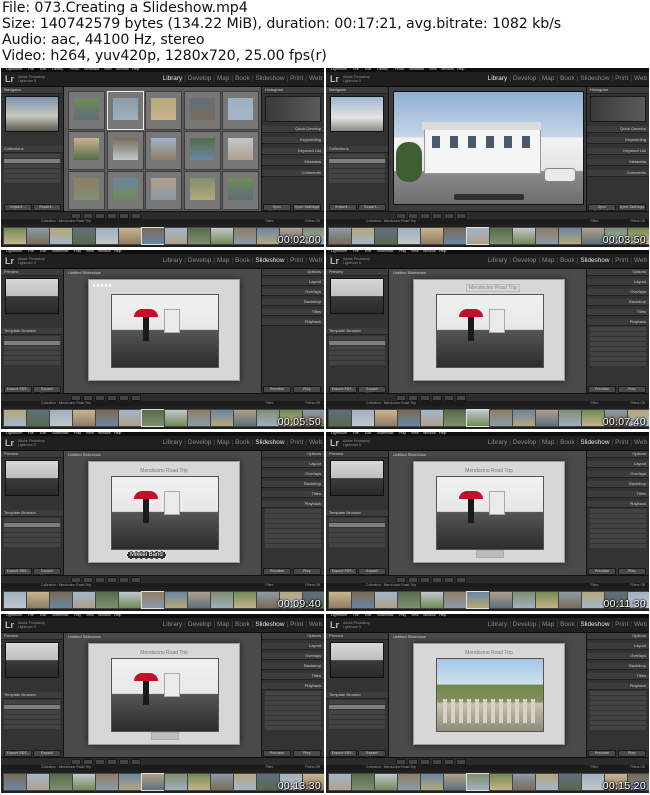 Image resolution: width=650 pixels, height=795 pixels. Describe the element at coordinates (91, 69) in the screenshot. I see `menu-item: Metadata` at that location.